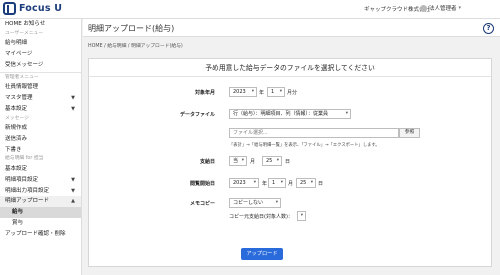  I want to click on payday-month-unit: 月, so click(253, 162).